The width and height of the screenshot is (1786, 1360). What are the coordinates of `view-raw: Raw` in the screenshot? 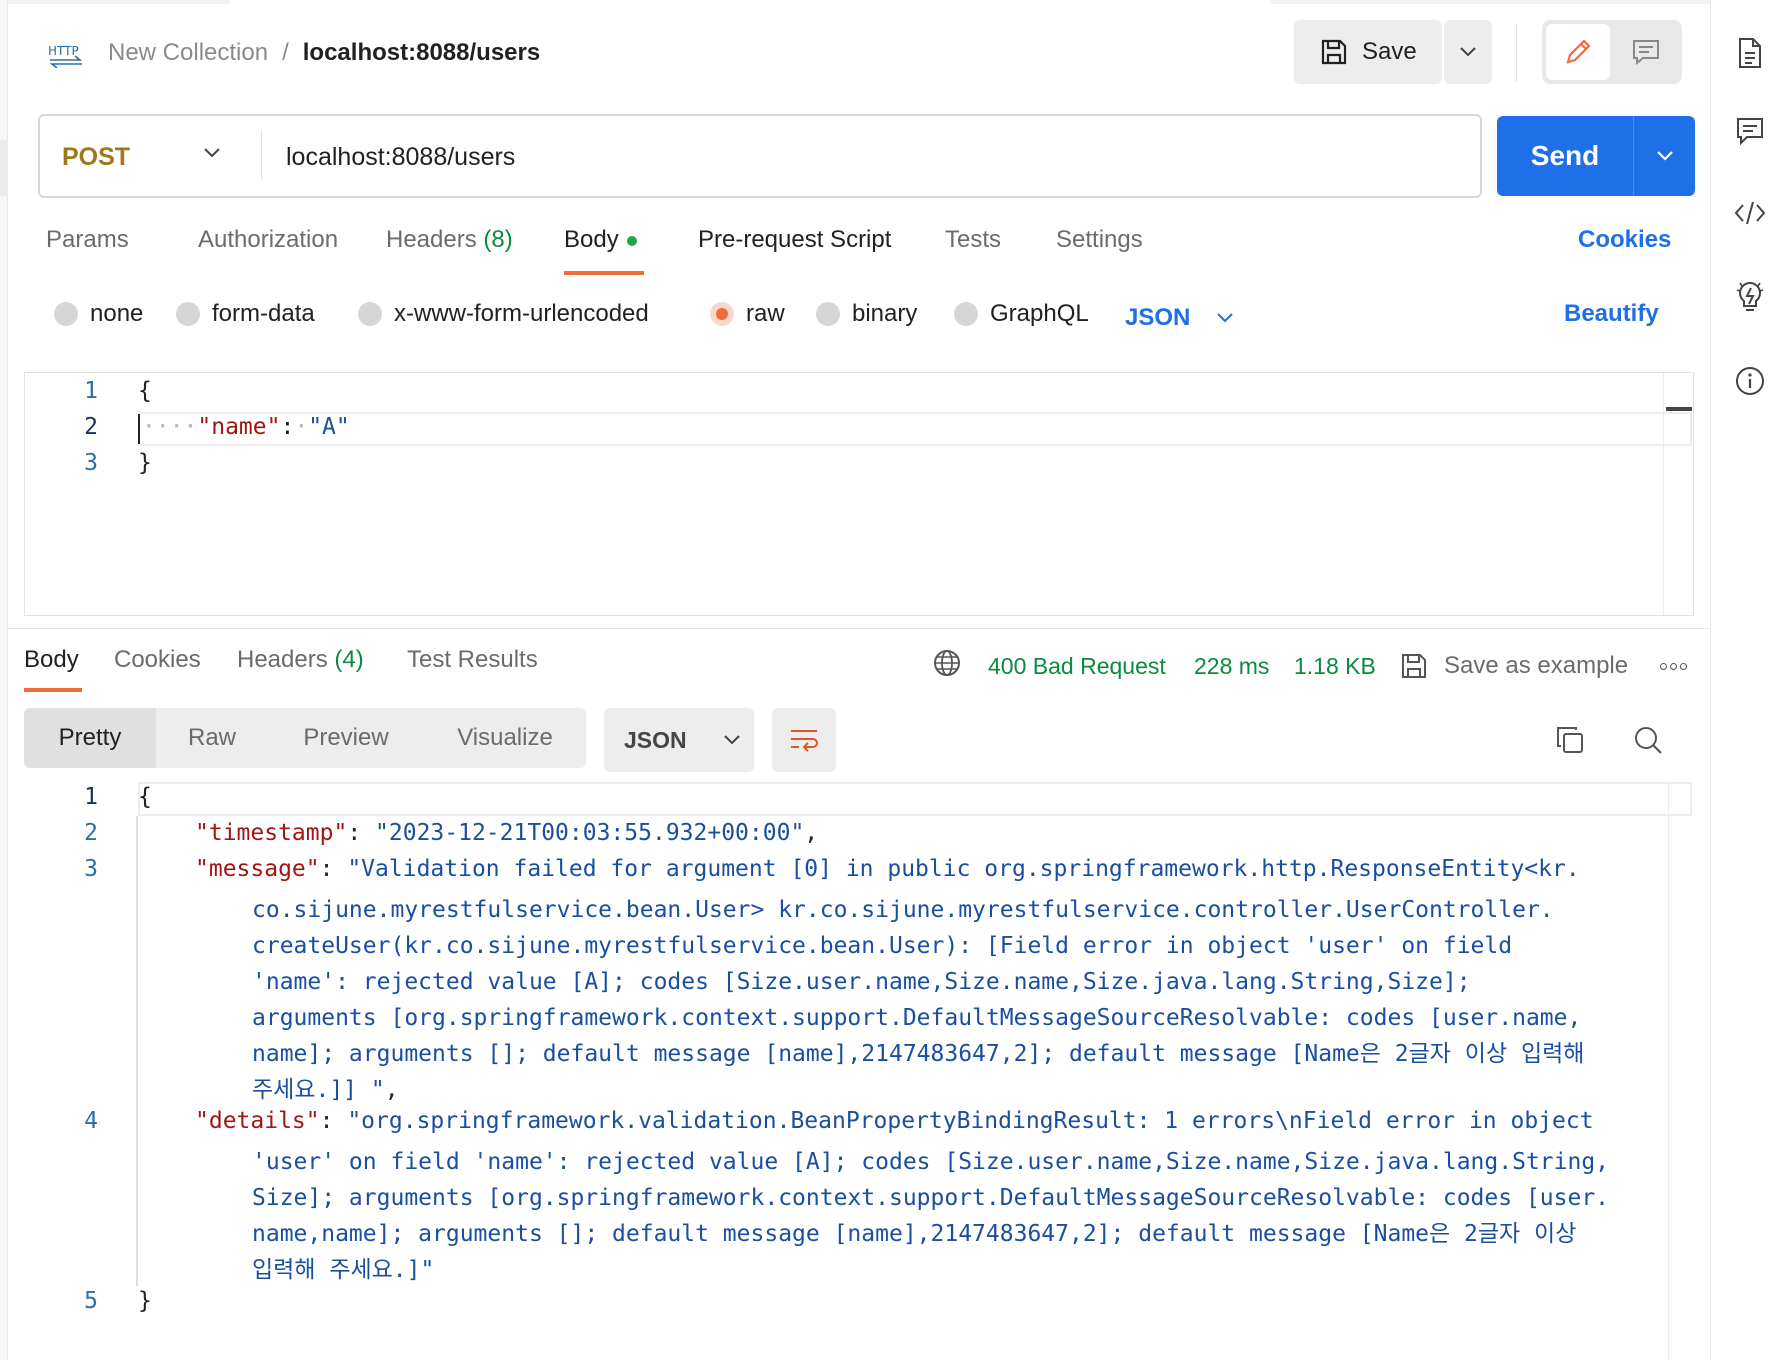 It's located at (212, 738).